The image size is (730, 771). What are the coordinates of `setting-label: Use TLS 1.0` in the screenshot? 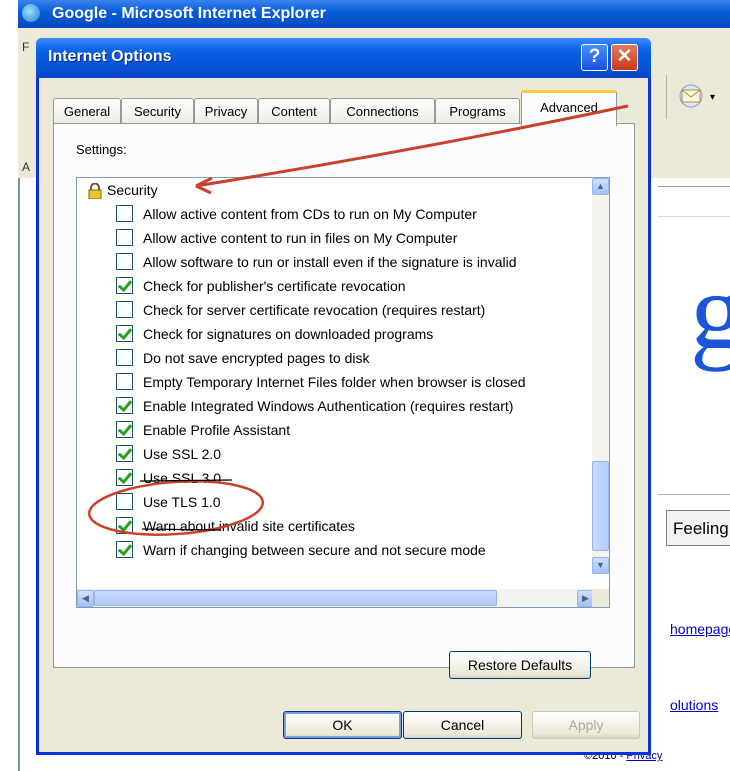 It's located at (182, 502).